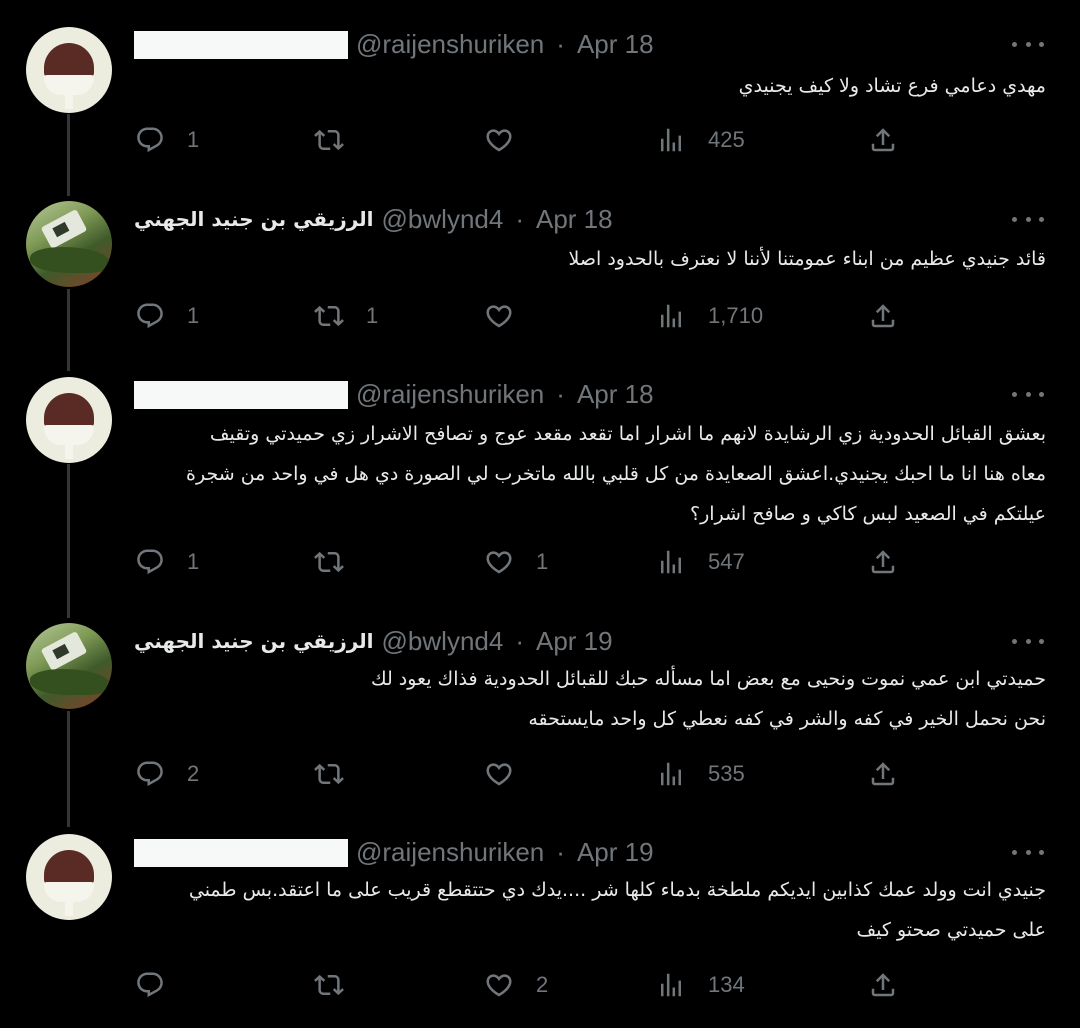 This screenshot has height=1028, width=1080. Describe the element at coordinates (540, 140) in the screenshot. I see `tweet-actions: 1 425` at that location.